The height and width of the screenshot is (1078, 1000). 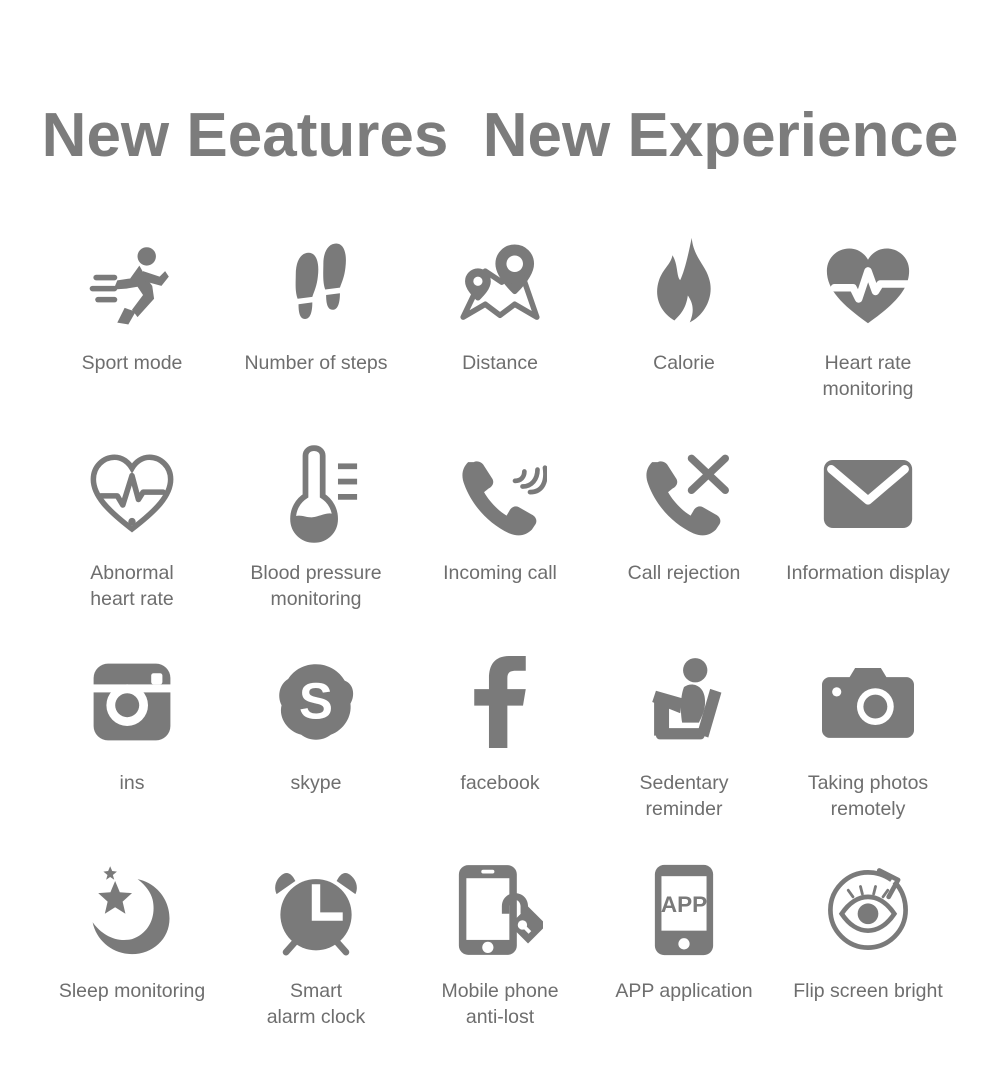 What do you see at coordinates (684, 284) in the screenshot?
I see `flame-icon` at bounding box center [684, 284].